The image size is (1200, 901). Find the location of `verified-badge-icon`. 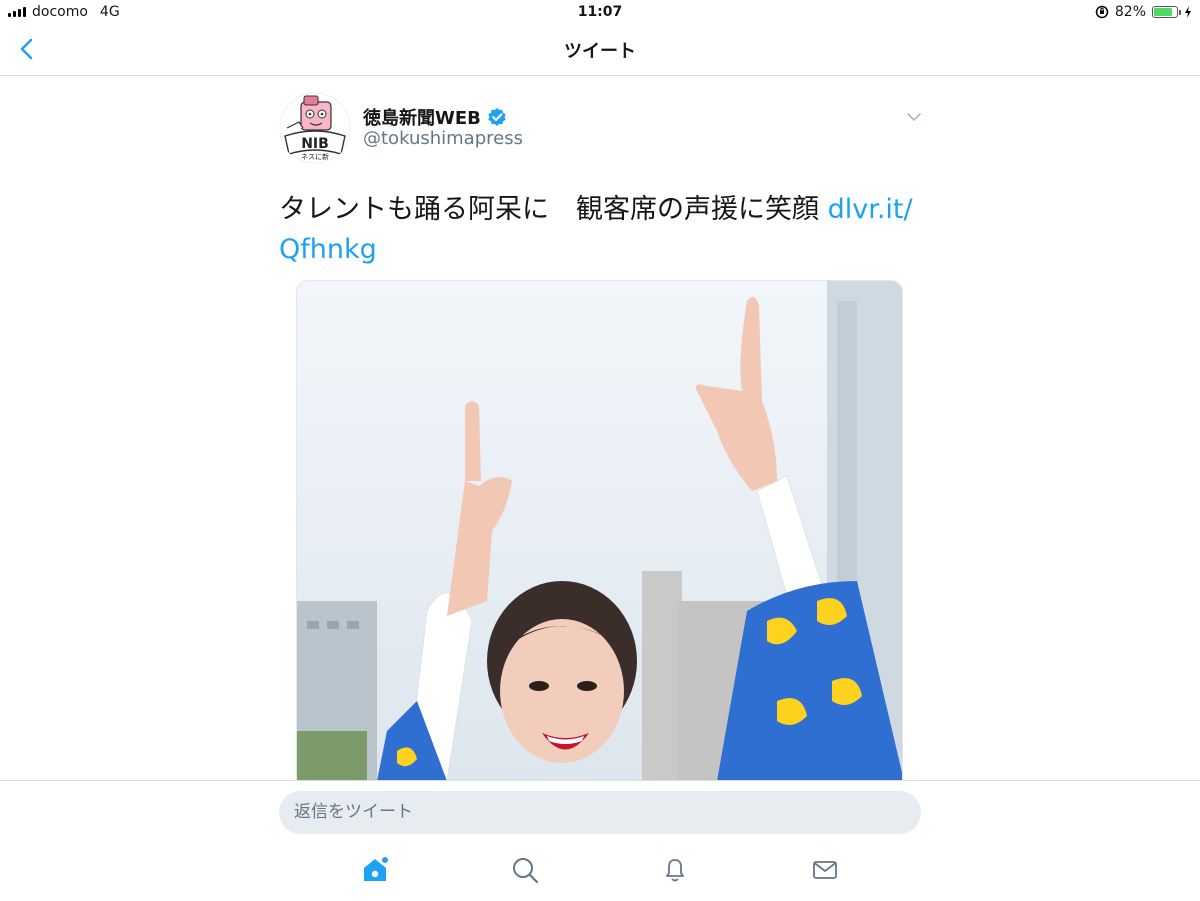

verified-badge-icon is located at coordinates (497, 117).